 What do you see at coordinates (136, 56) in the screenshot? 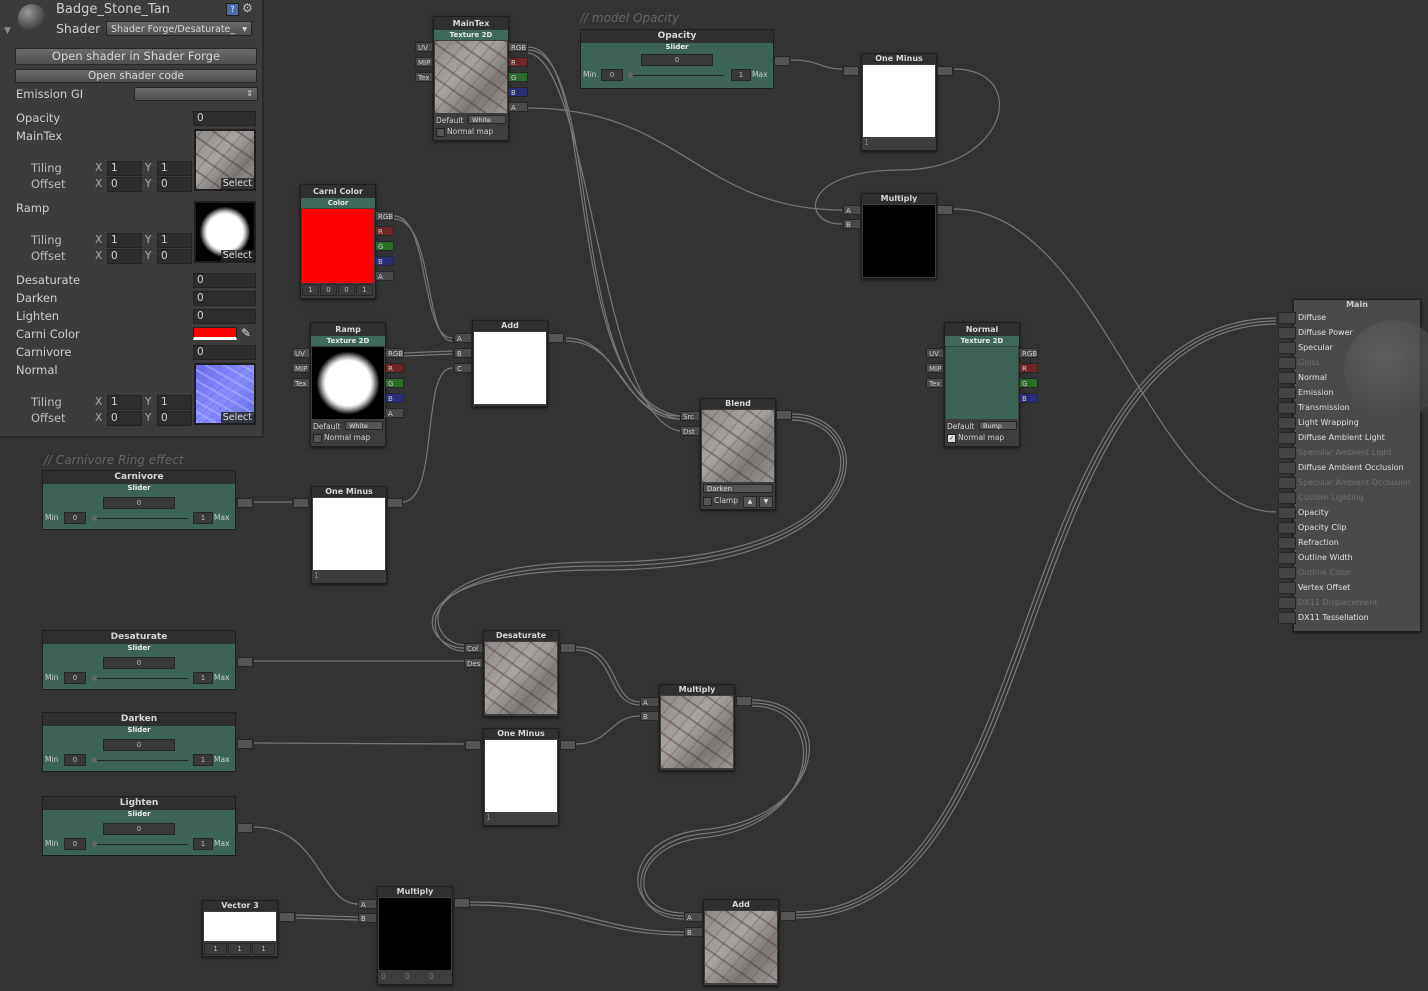
I see `open-shader-forge-button: Open shader in Shader Forge` at bounding box center [136, 56].